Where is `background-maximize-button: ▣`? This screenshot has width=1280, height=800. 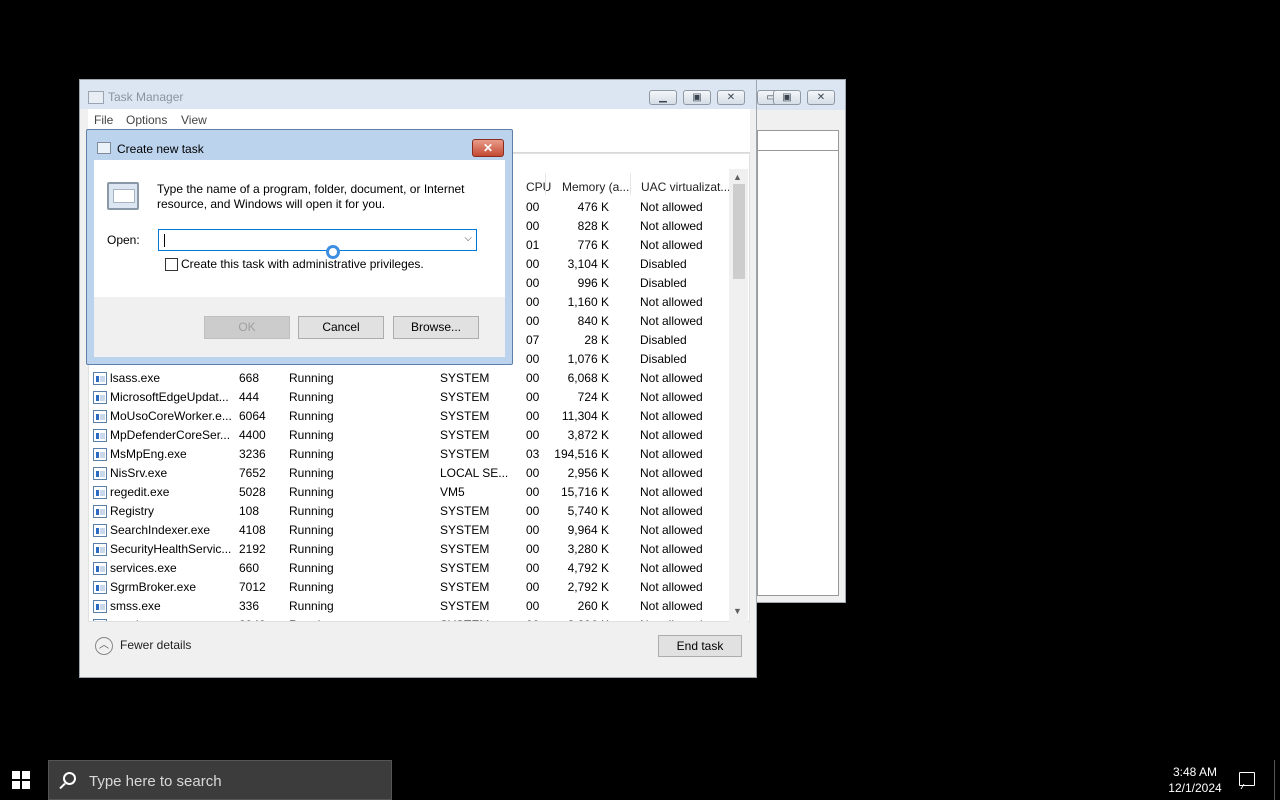
background-maximize-button: ▣ is located at coordinates (787, 97).